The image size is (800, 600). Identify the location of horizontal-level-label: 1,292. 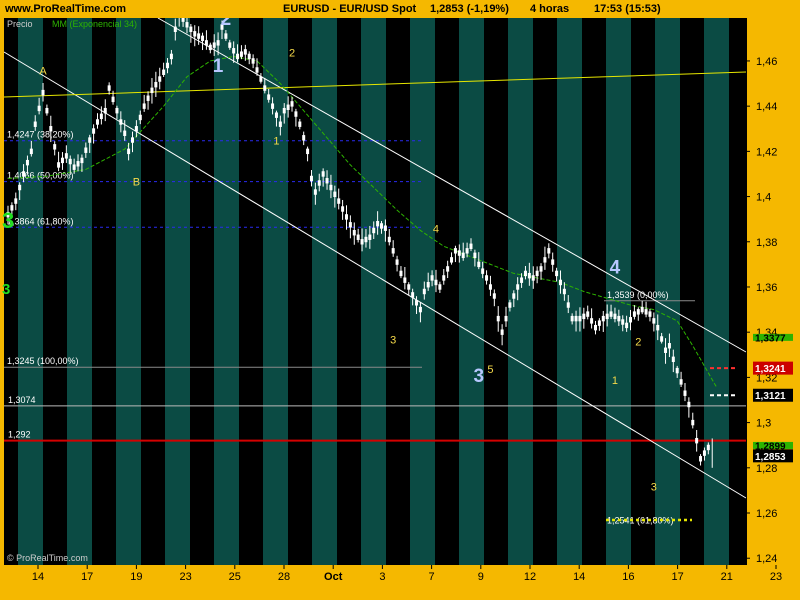
(19, 435).